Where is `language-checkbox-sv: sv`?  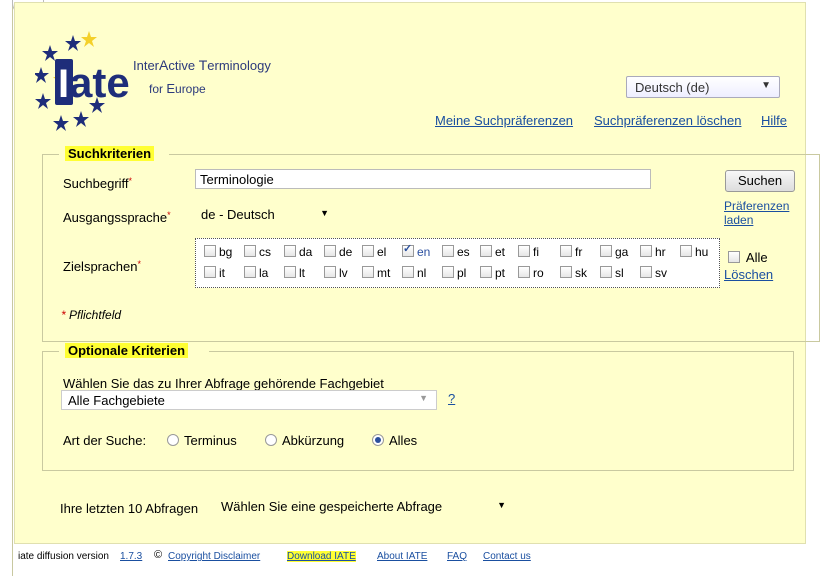
language-checkbox-sv: sv is located at coordinates (653, 273).